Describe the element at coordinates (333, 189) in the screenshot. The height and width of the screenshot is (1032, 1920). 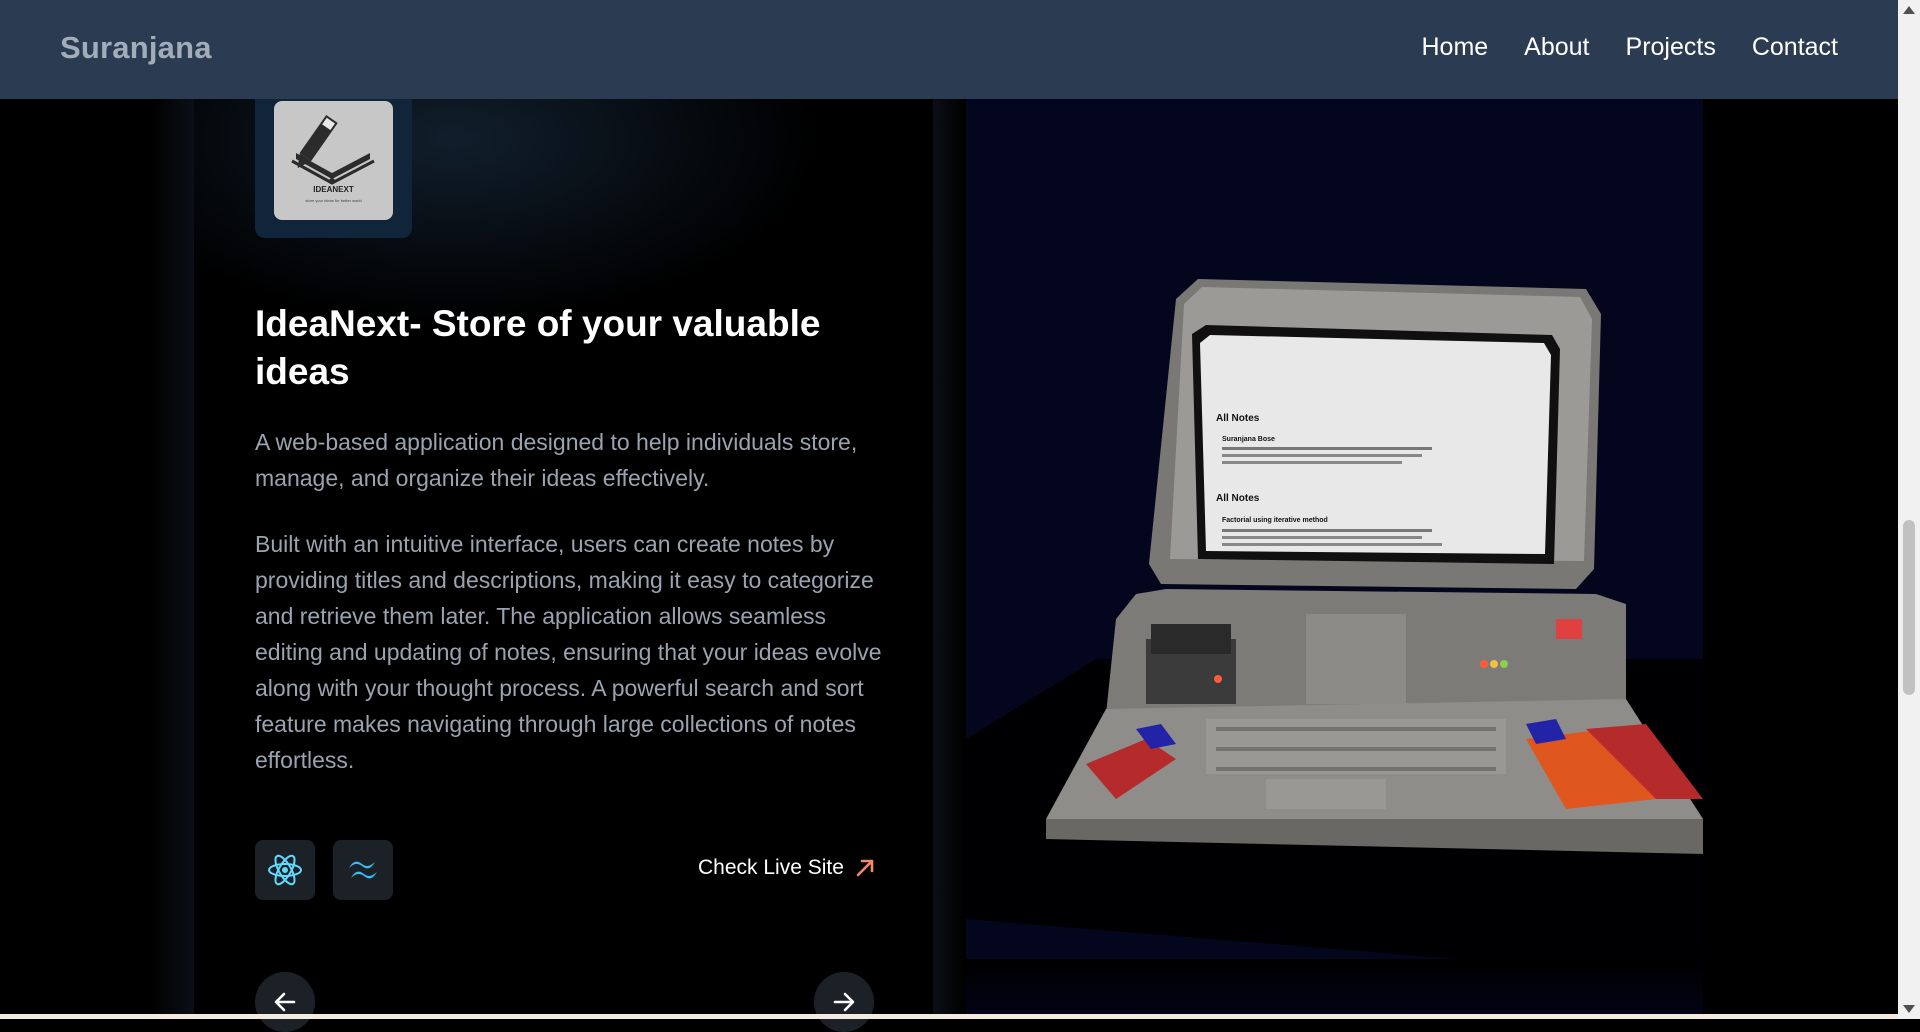
I see `logo-name: IDEANEXT` at that location.